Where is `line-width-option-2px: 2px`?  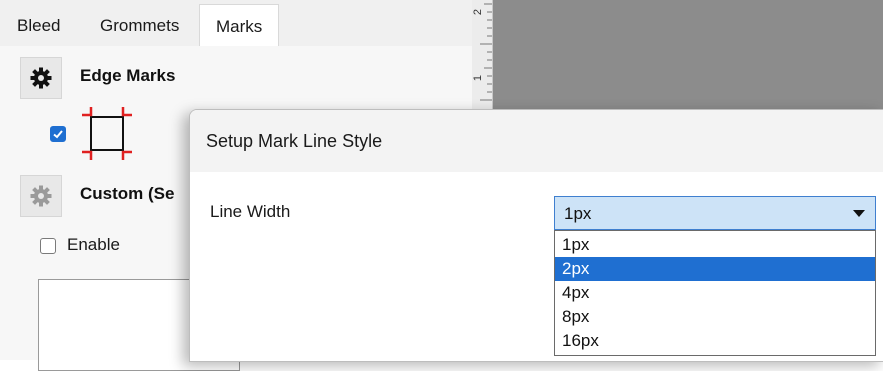 line-width-option-2px: 2px is located at coordinates (715, 269).